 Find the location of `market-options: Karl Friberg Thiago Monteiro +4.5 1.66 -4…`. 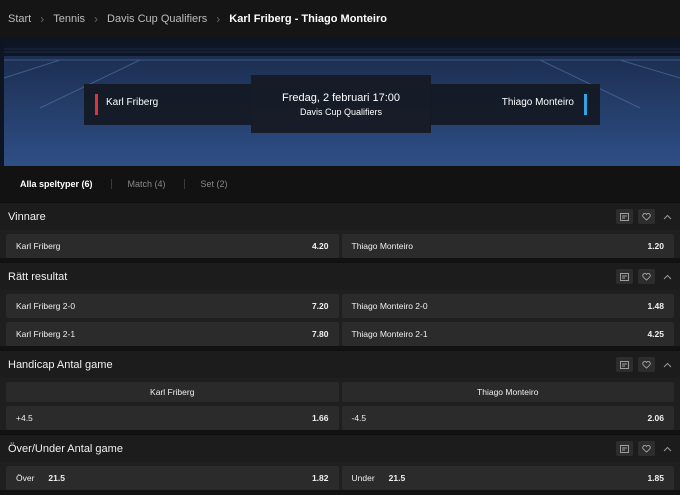

market-options: Karl Friberg Thiago Monteiro +4.5 1.66 -4… is located at coordinates (340, 404).